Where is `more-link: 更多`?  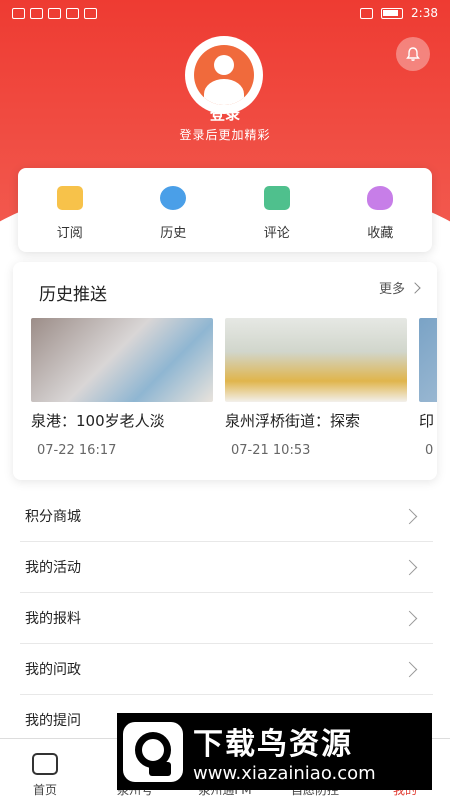
more-link: 更多 is located at coordinates (399, 287).